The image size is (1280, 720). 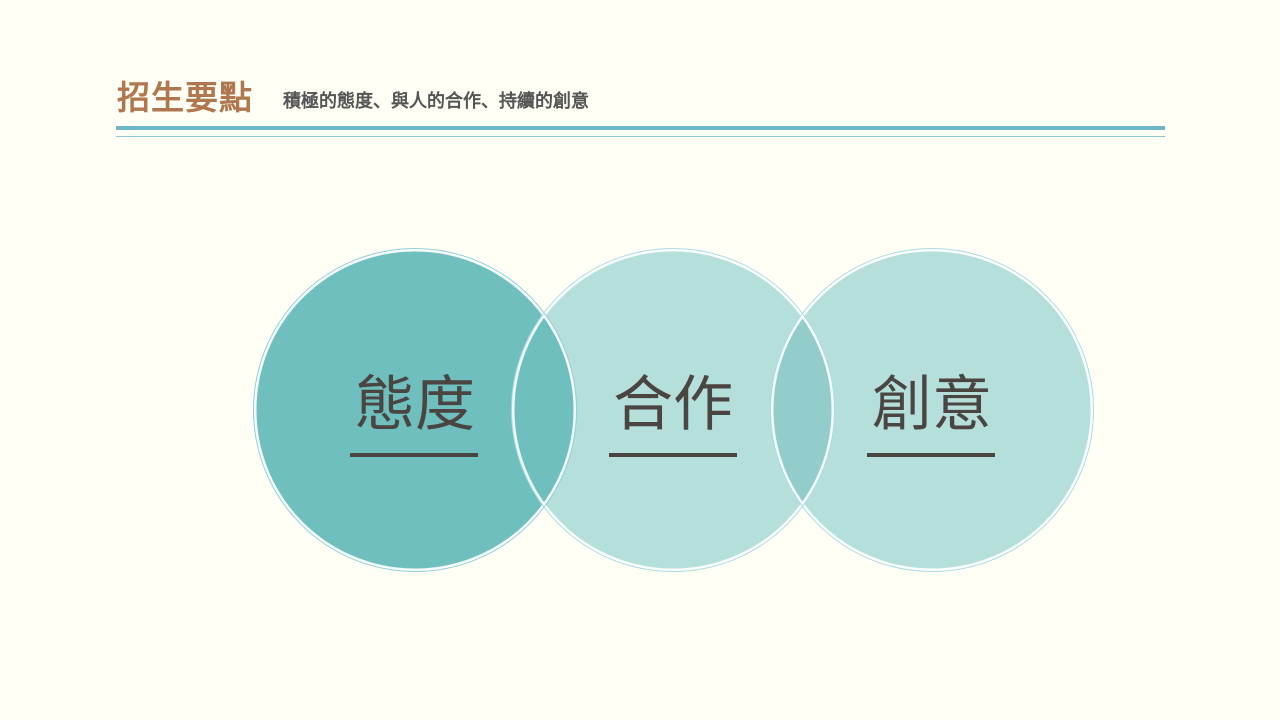 What do you see at coordinates (414, 455) in the screenshot?
I see `label-attitude-underline` at bounding box center [414, 455].